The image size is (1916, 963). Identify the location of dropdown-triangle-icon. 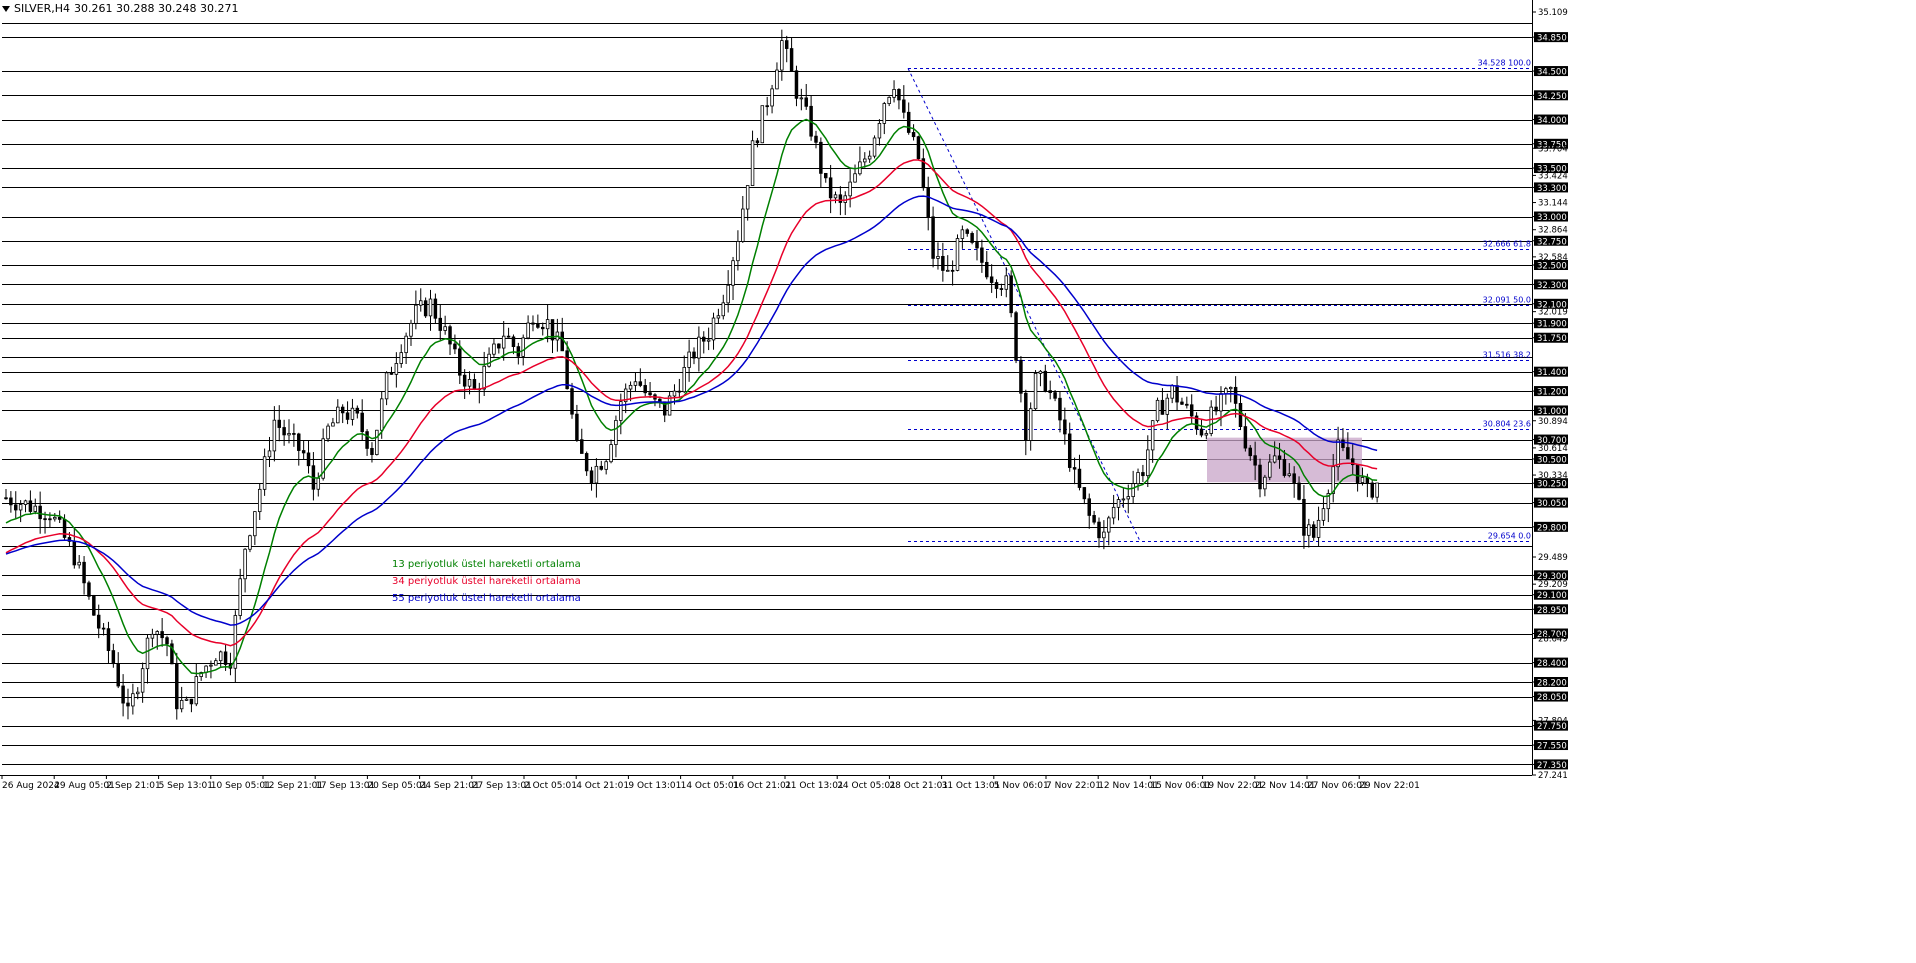
(6, 8).